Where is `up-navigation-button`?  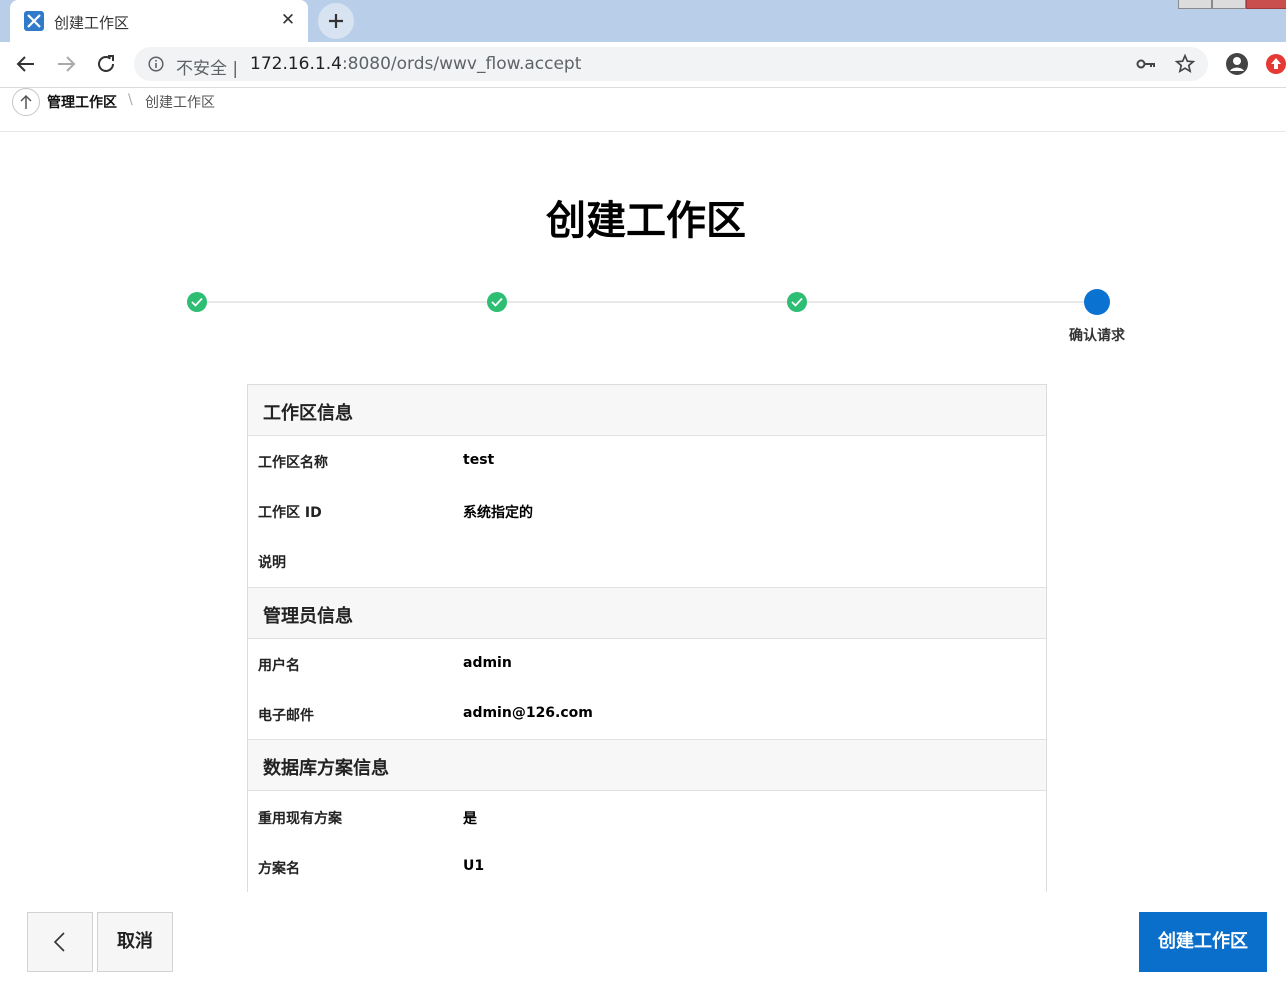 up-navigation-button is located at coordinates (26, 102).